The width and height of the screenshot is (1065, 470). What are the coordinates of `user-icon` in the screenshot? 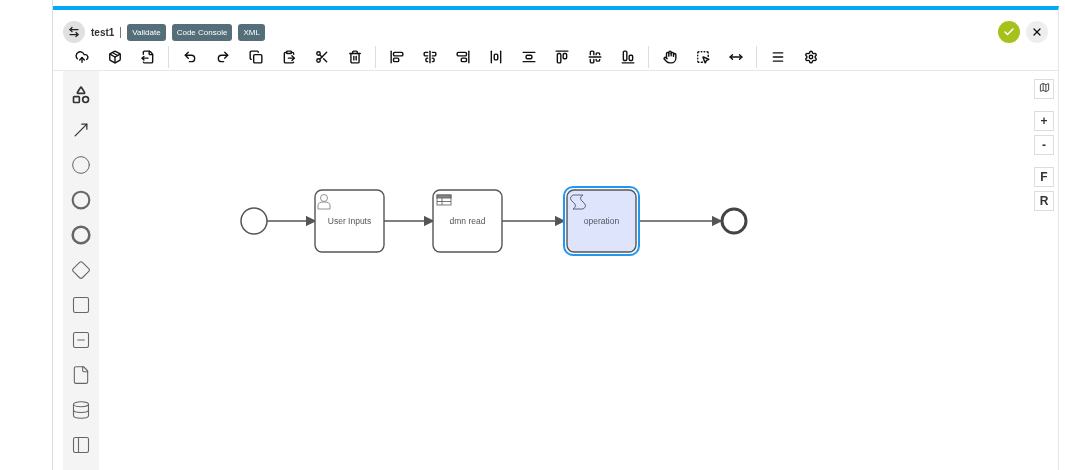 It's located at (324, 202).